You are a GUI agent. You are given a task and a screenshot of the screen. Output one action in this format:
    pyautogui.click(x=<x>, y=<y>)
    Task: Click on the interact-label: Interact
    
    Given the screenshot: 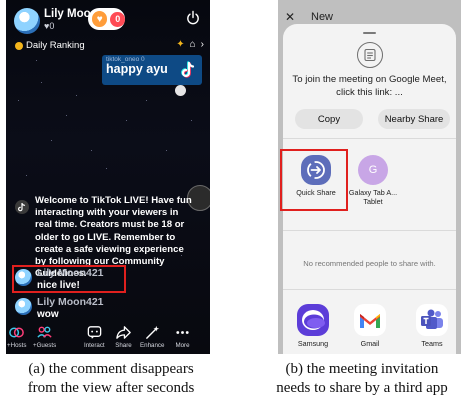 What is the action you would take?
    pyautogui.click(x=94, y=345)
    